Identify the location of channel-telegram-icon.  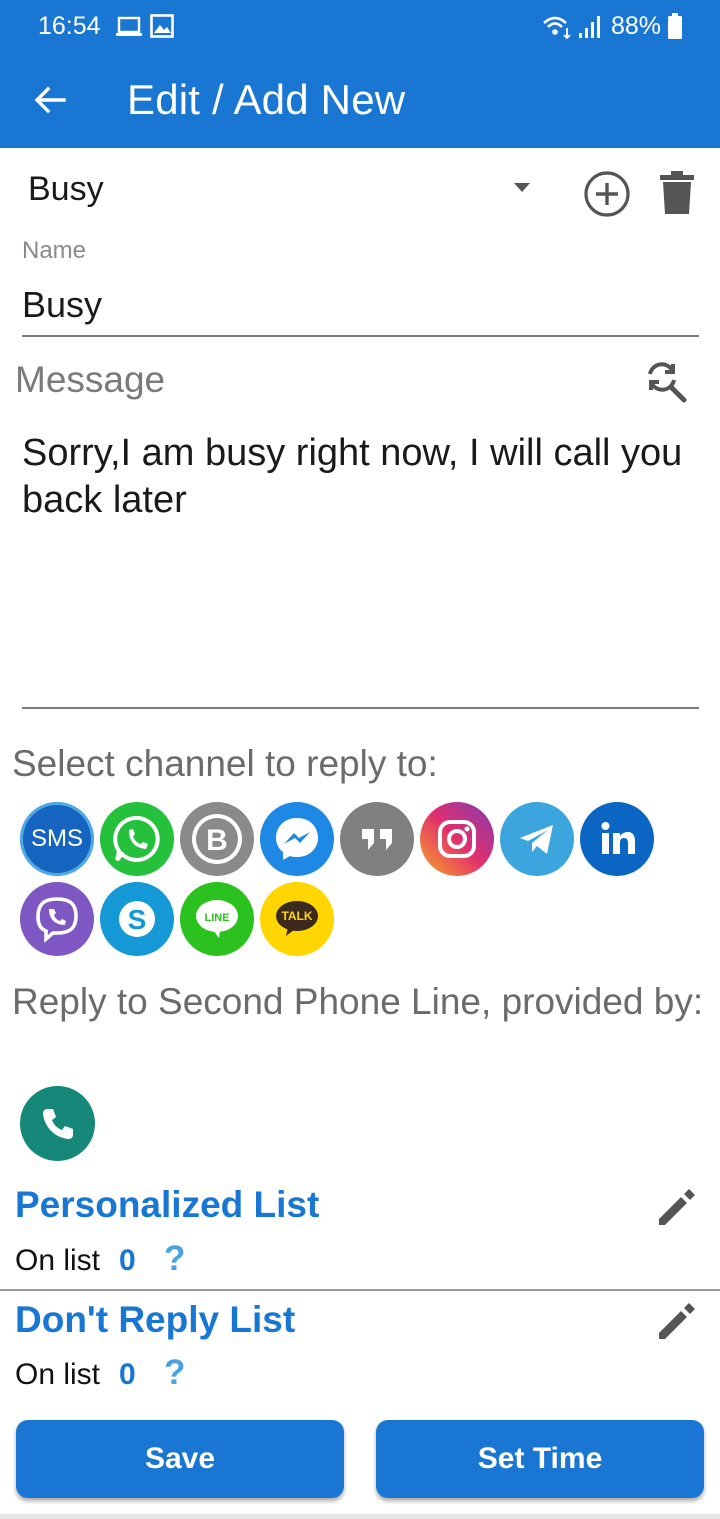
(537, 839).